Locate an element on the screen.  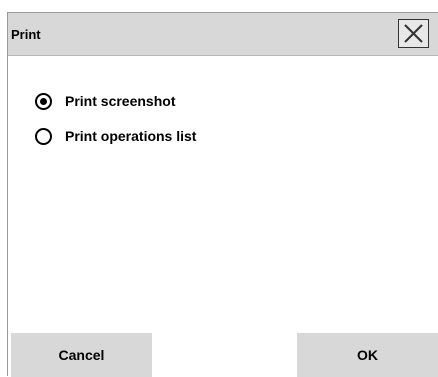
cancel-button: Cancel is located at coordinates (81, 355).